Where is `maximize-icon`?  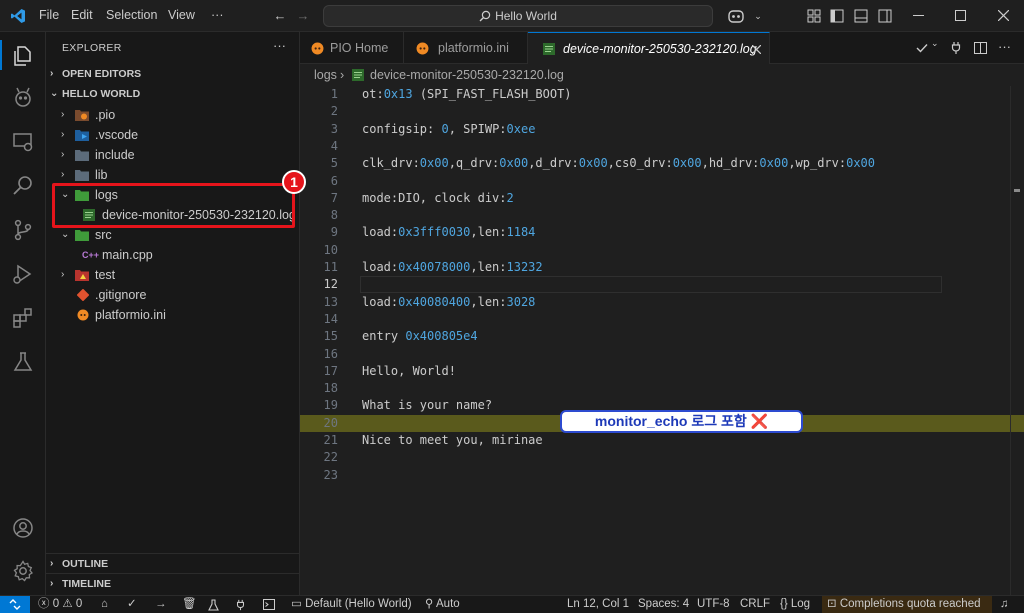
maximize-icon is located at coordinates (960, 15).